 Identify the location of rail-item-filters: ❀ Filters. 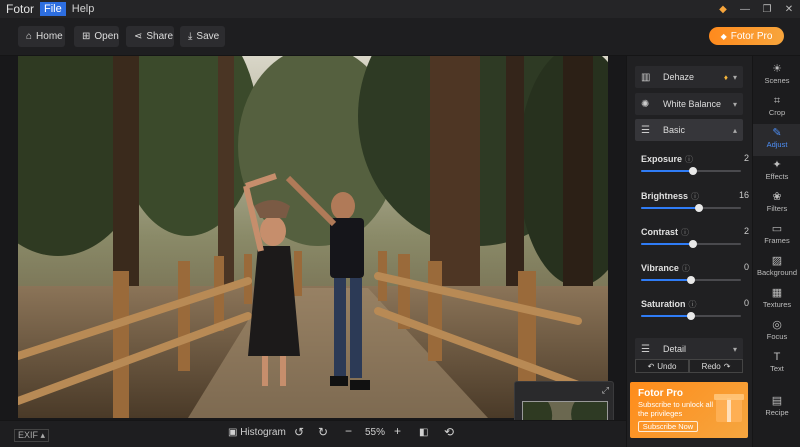
(776, 204).